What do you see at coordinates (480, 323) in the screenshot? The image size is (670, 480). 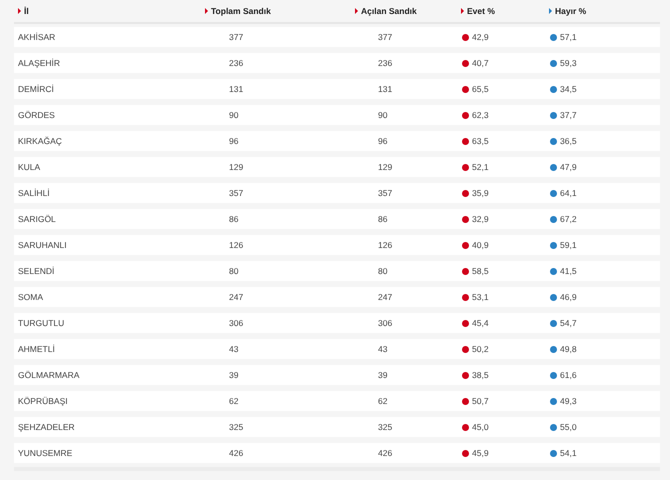 I see `table-cell: 45,4` at bounding box center [480, 323].